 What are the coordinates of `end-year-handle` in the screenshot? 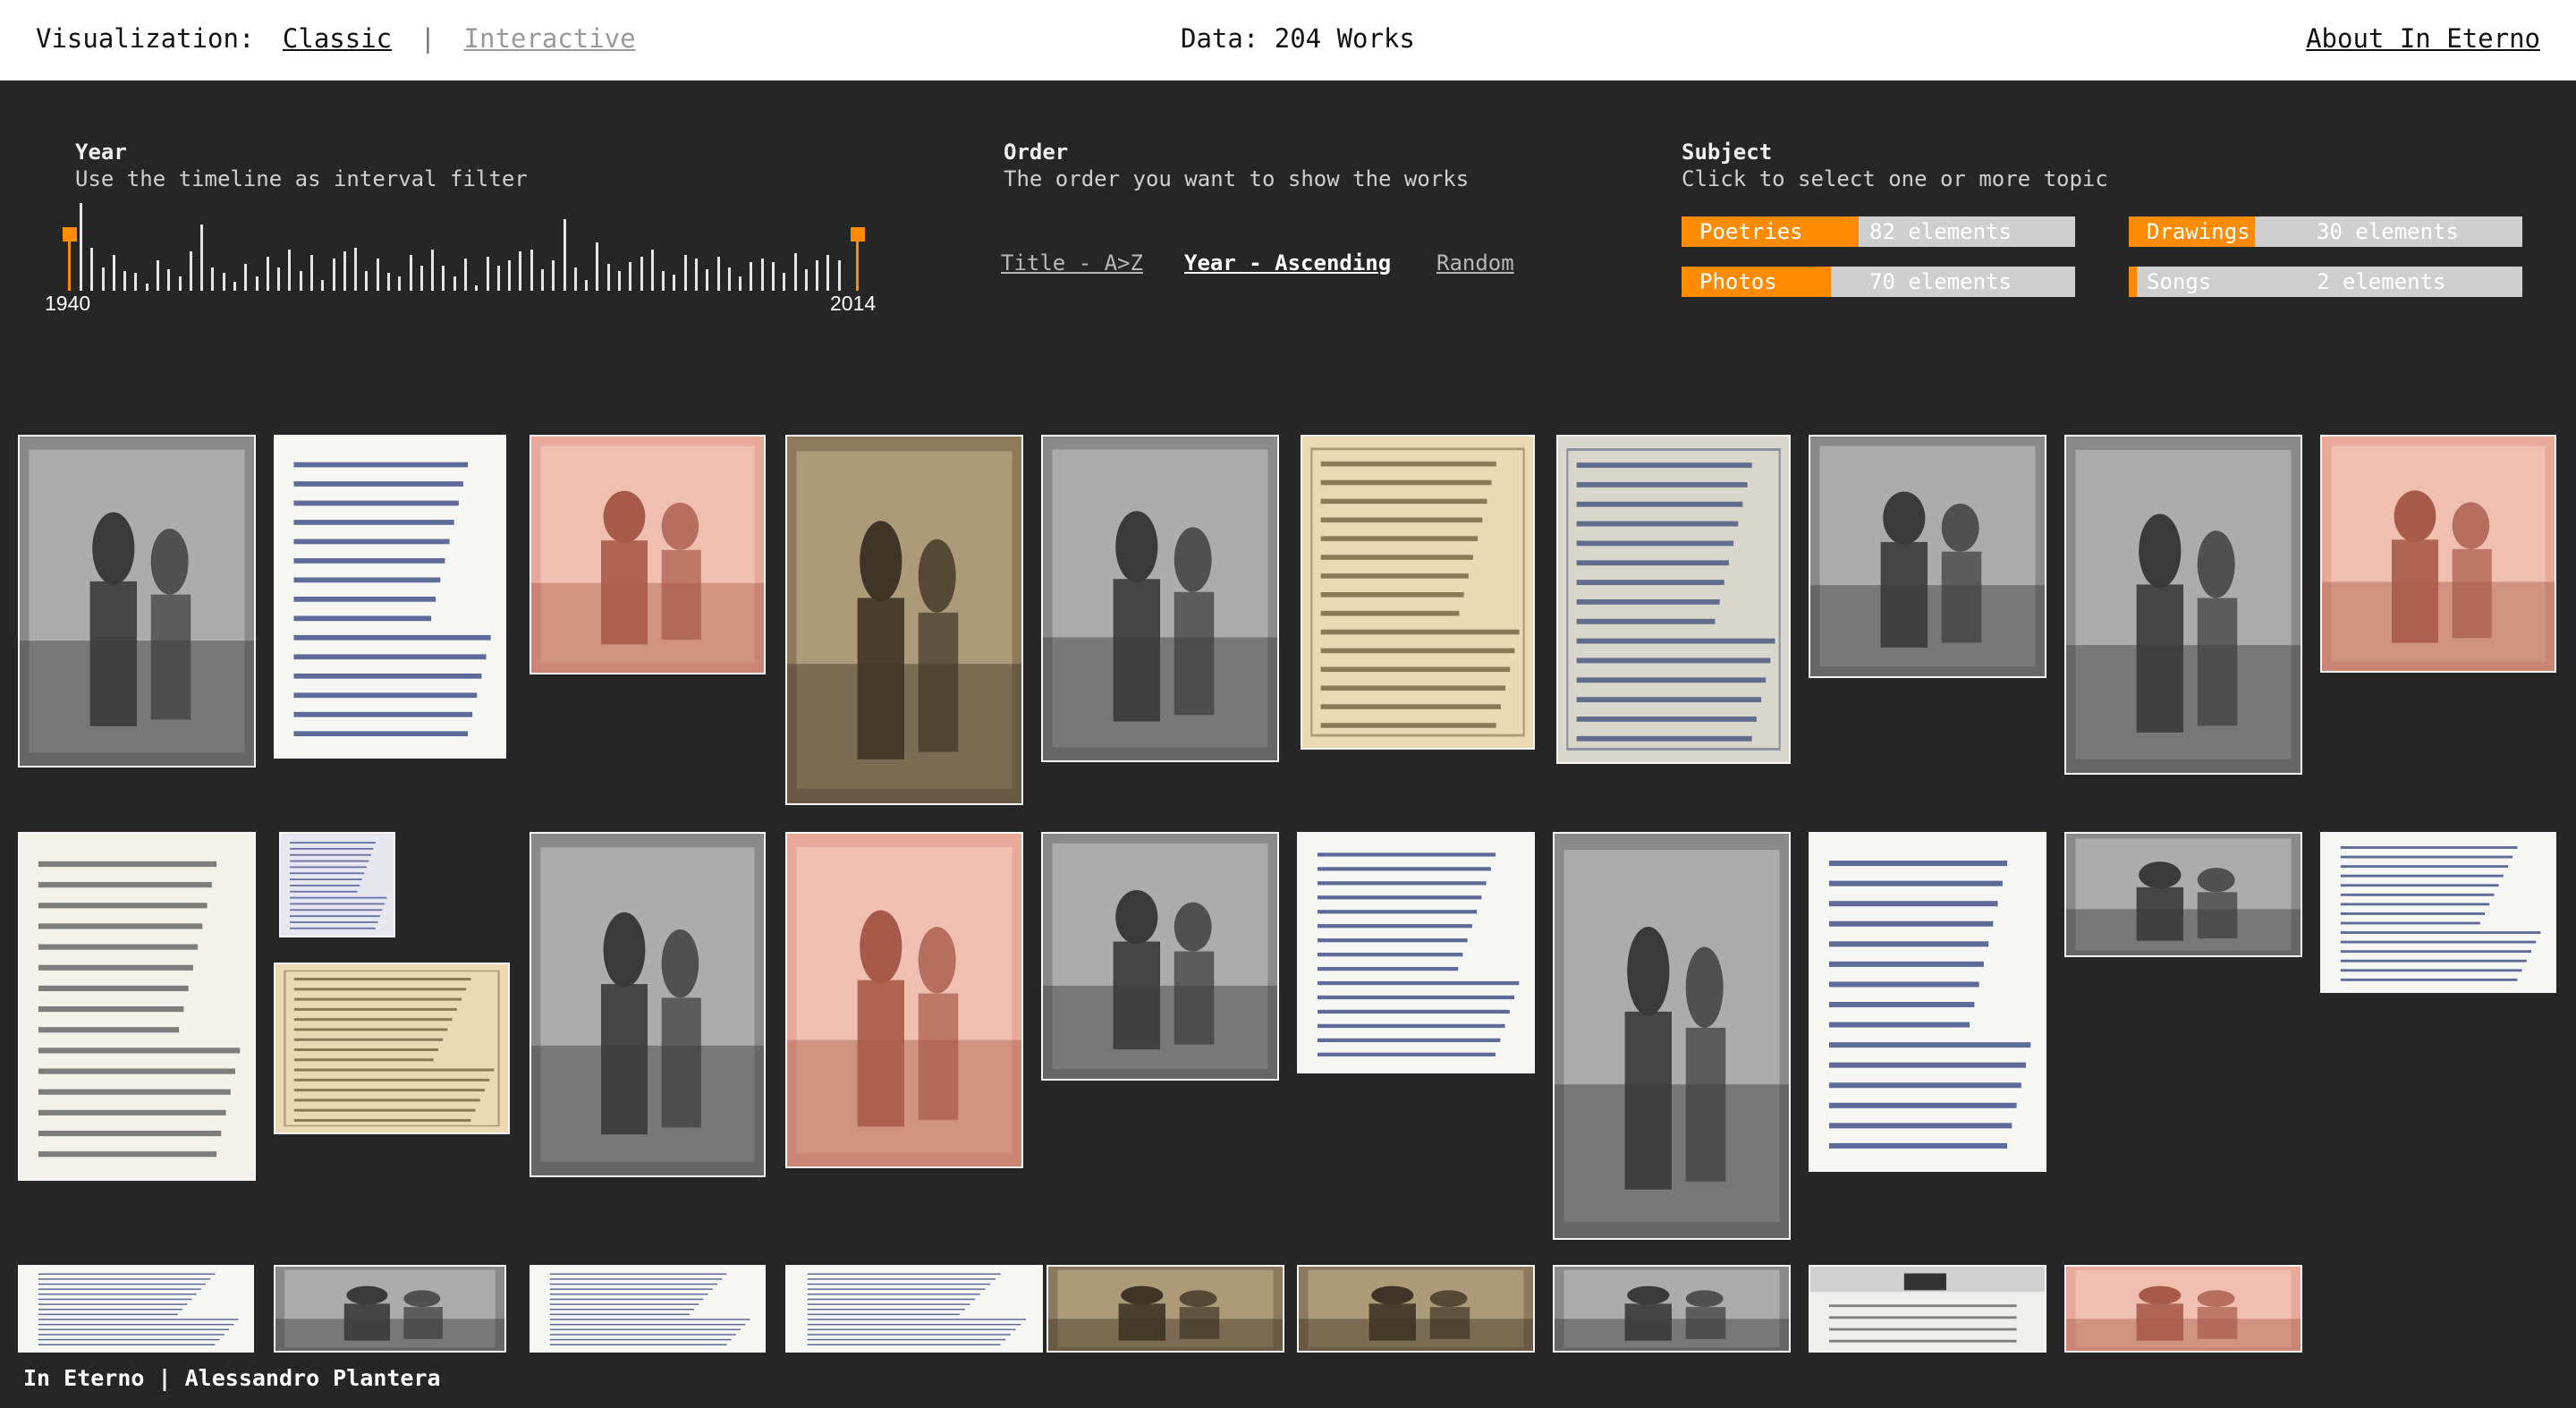 It's located at (858, 235).